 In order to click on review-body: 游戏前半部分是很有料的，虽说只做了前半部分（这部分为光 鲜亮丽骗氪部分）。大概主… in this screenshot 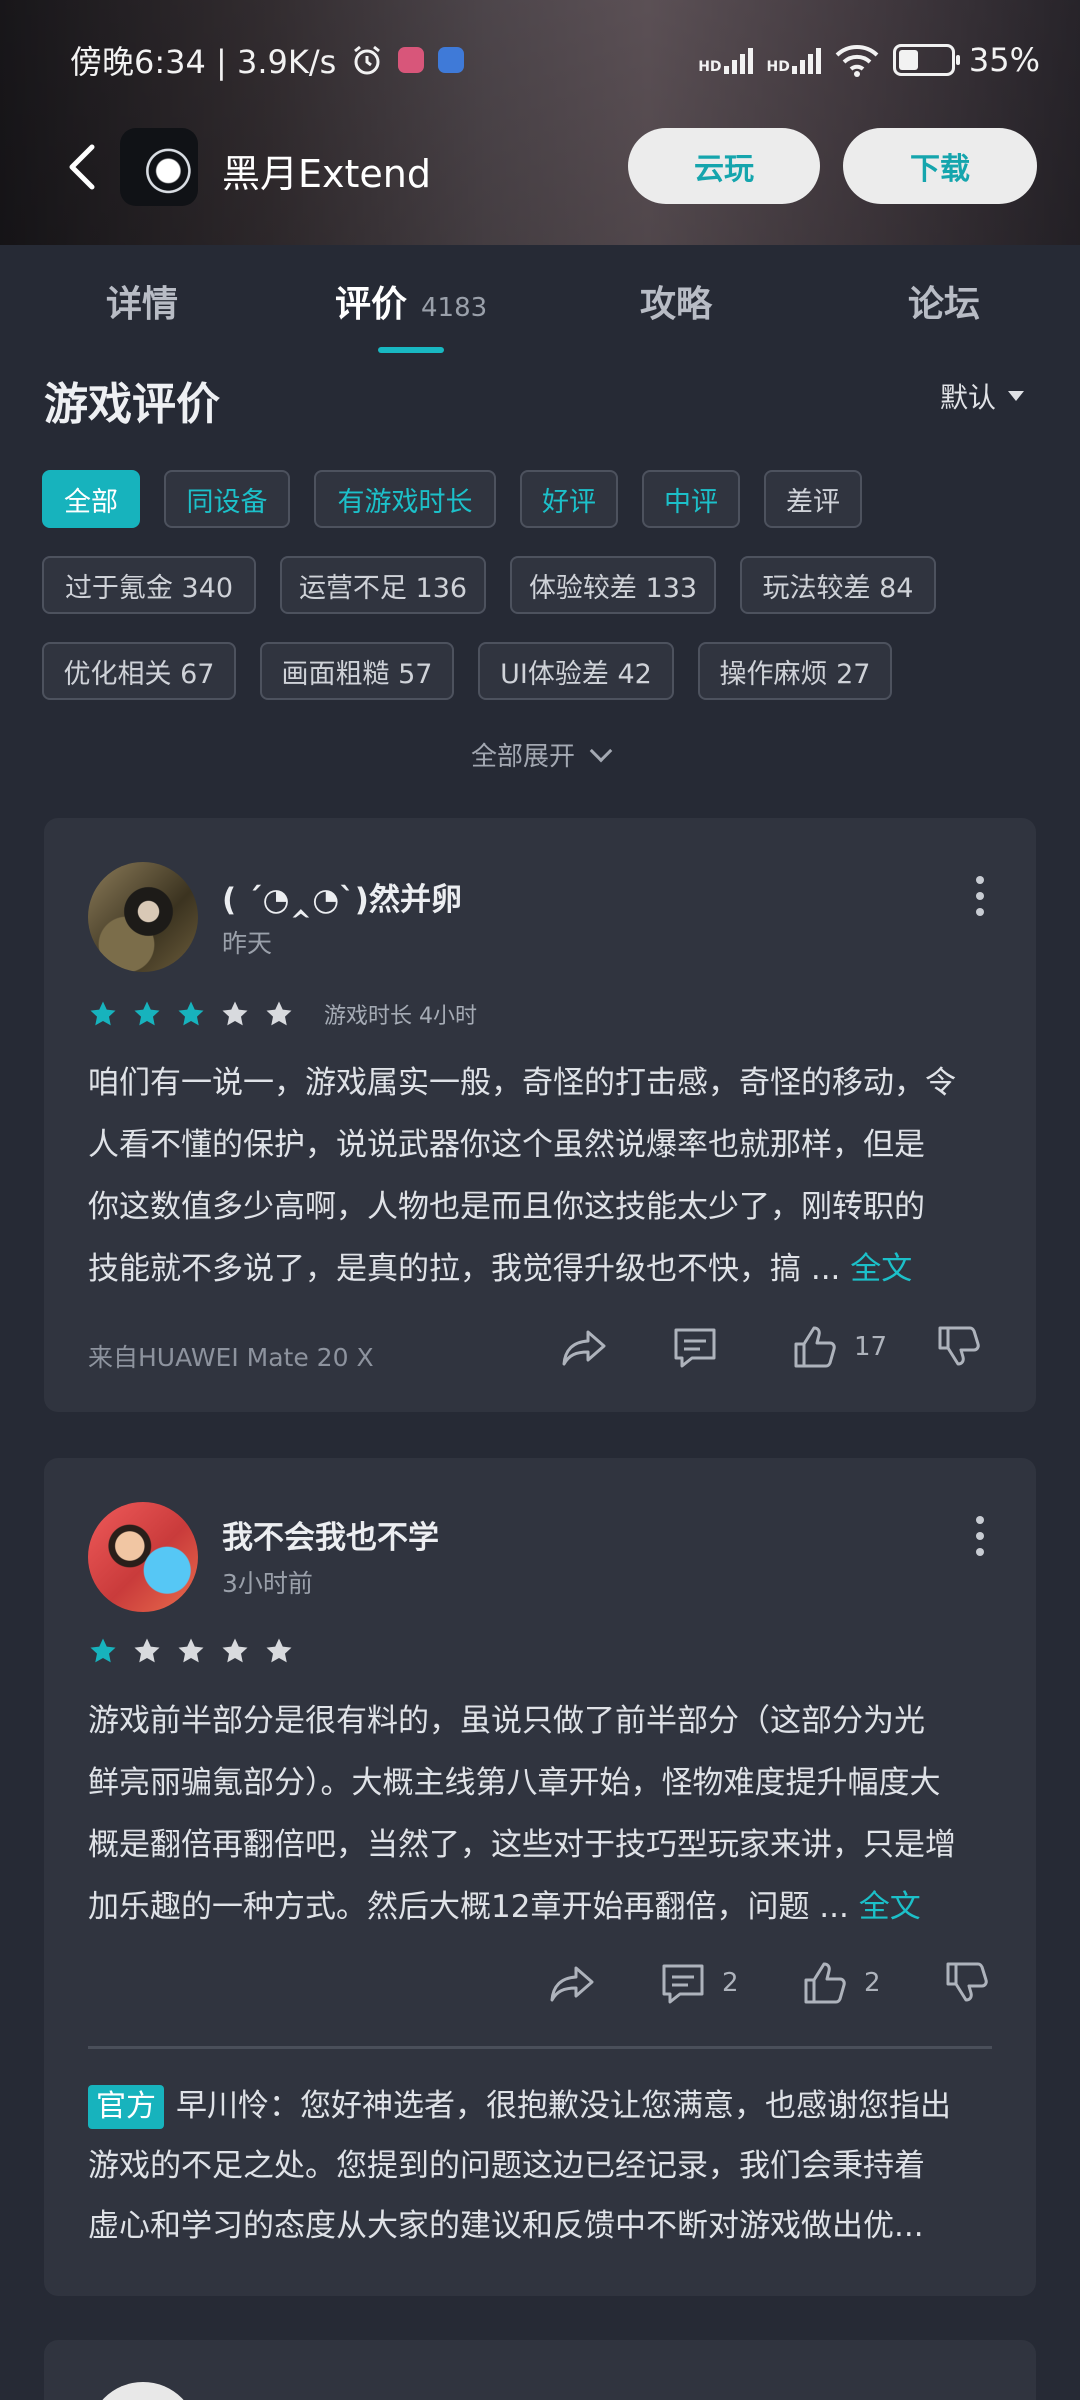, I will do `click(538, 1814)`.